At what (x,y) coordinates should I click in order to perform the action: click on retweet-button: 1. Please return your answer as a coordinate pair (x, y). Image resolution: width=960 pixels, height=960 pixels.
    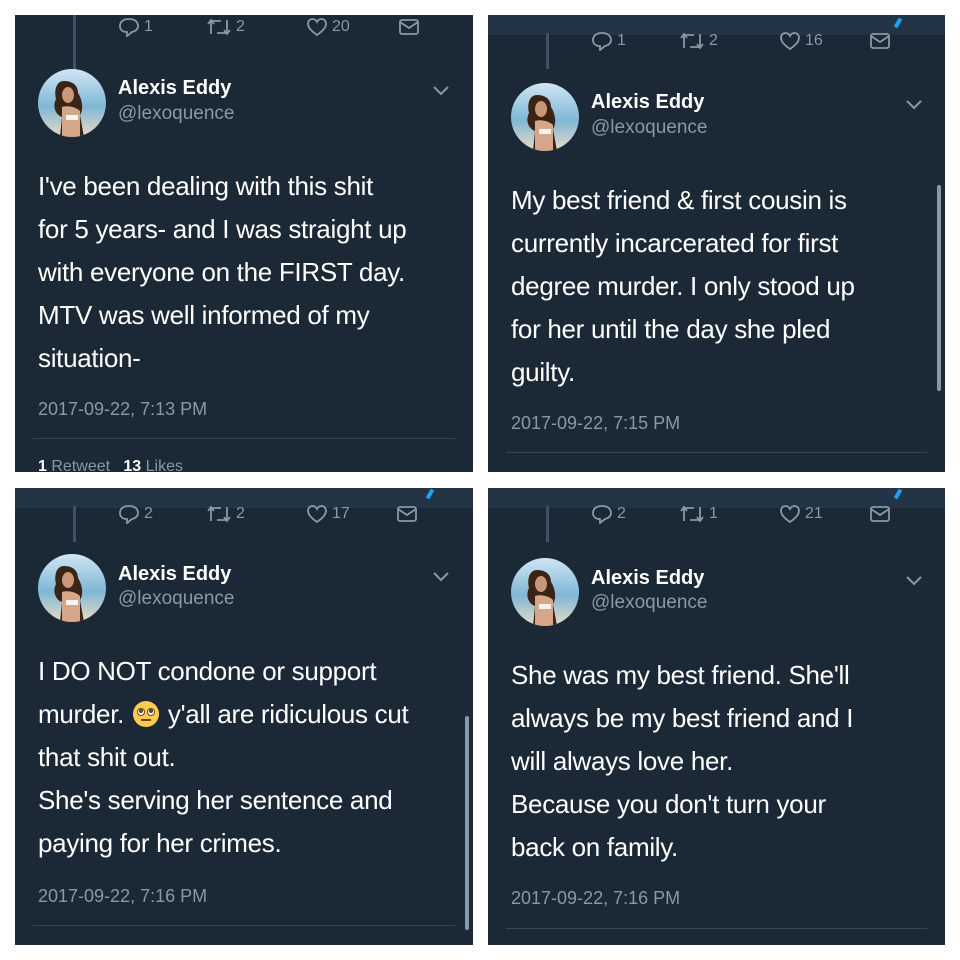
    Looking at the image, I should click on (698, 514).